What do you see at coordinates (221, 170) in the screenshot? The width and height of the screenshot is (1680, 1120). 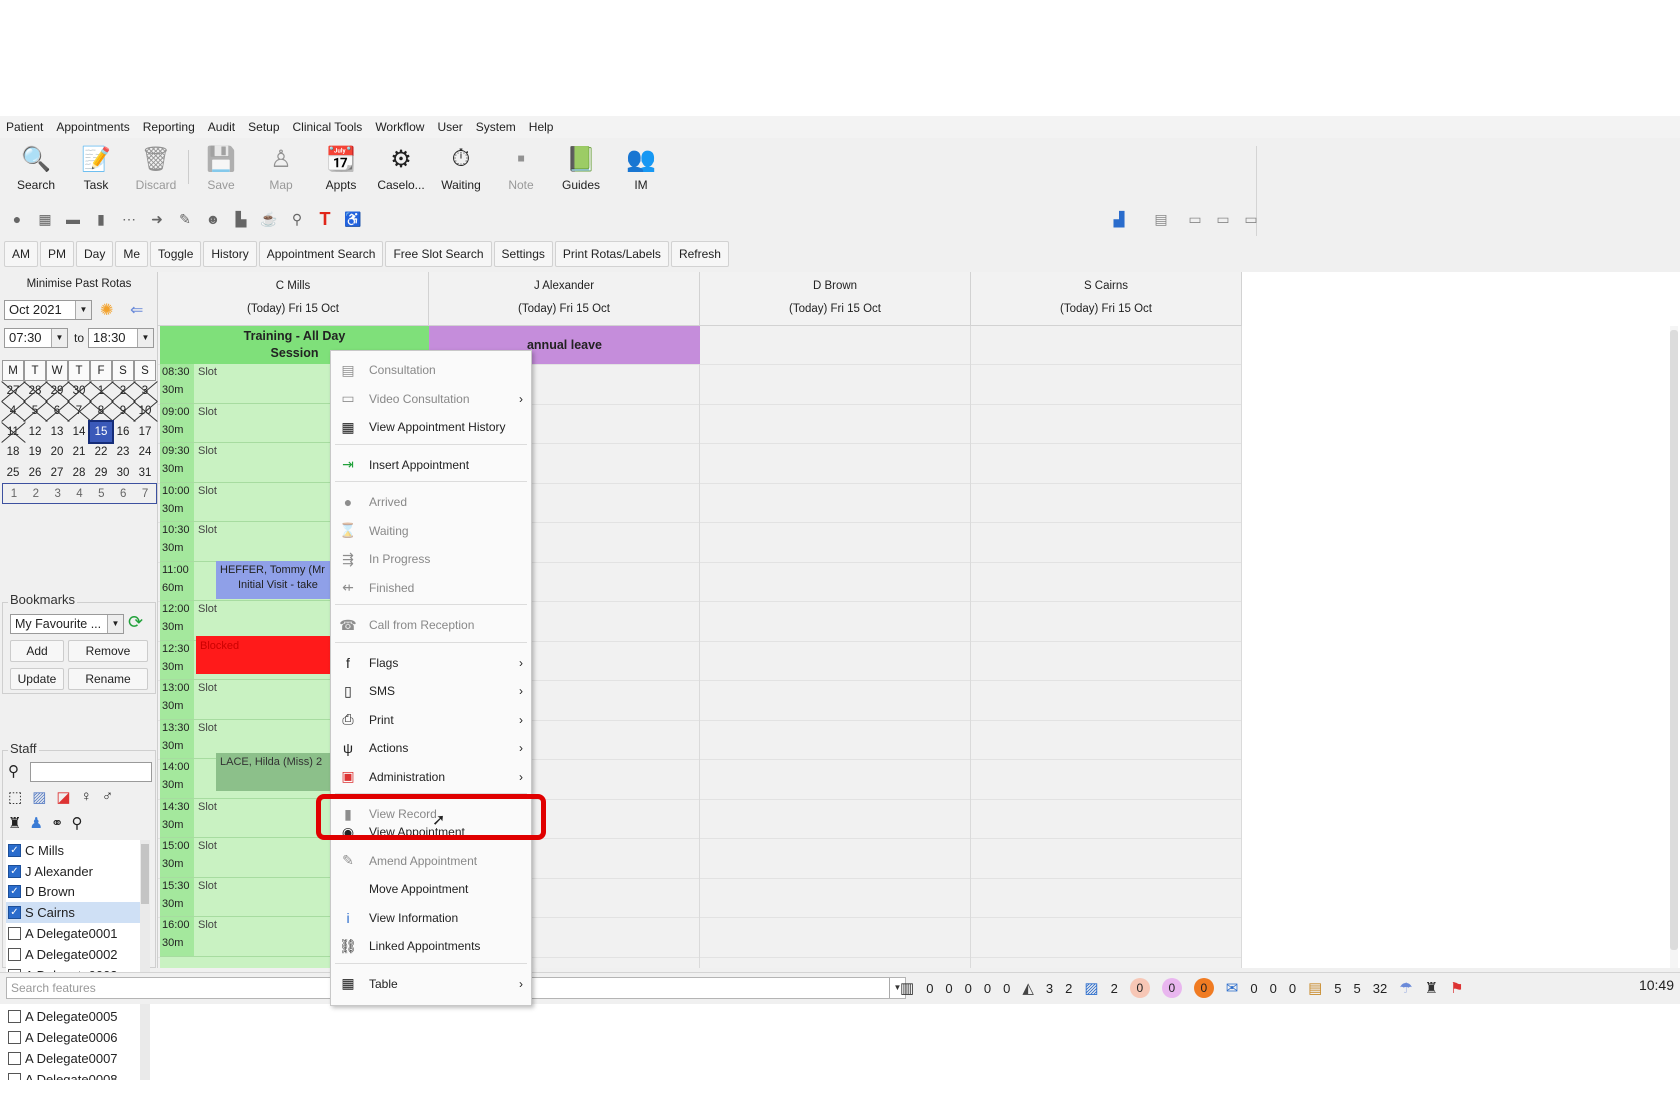 I see `toolbar-save-button: 💾 Save` at bounding box center [221, 170].